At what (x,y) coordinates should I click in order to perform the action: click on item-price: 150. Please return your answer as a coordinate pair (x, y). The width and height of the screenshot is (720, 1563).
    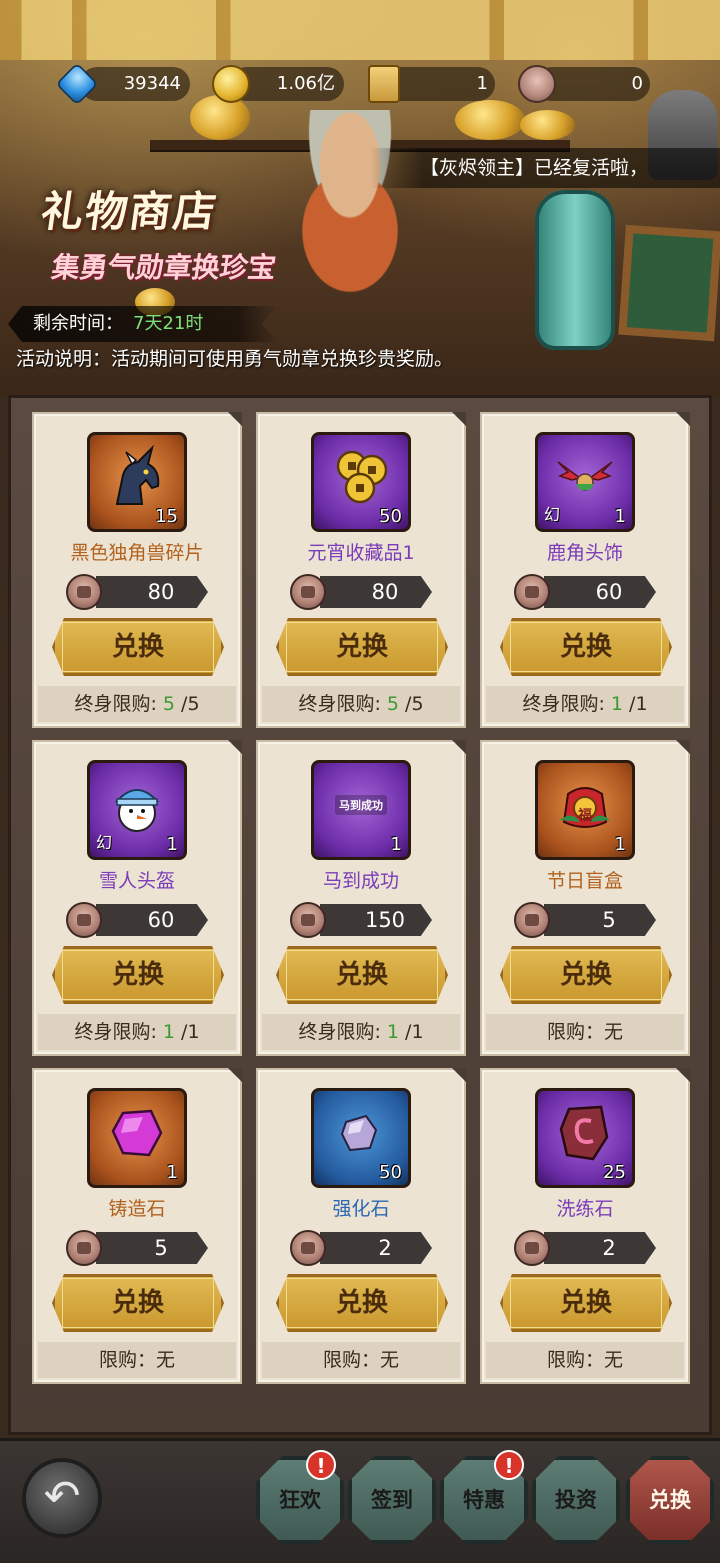
    Looking at the image, I should click on (376, 920).